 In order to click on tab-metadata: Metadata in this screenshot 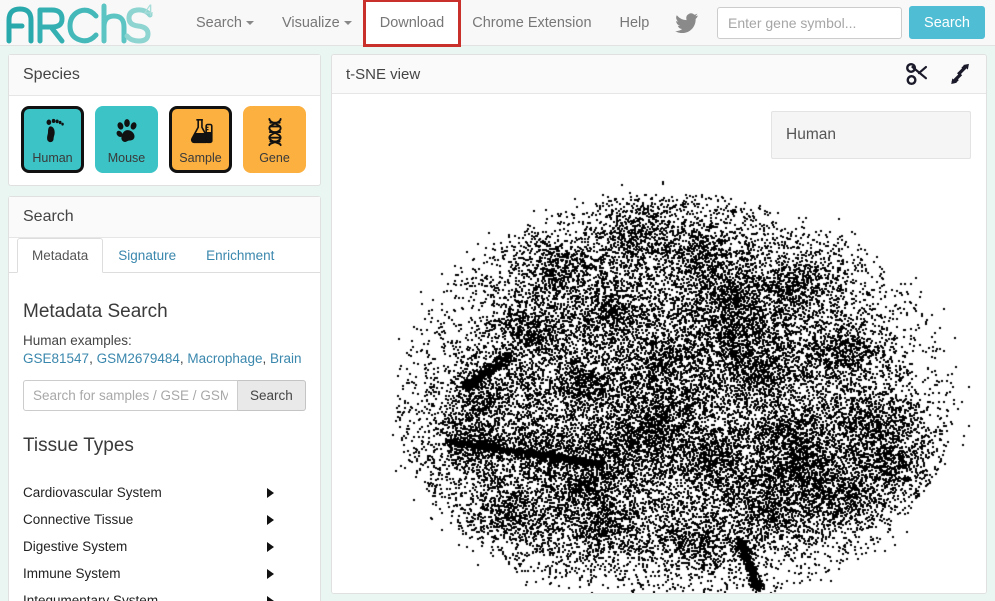, I will do `click(60, 255)`.